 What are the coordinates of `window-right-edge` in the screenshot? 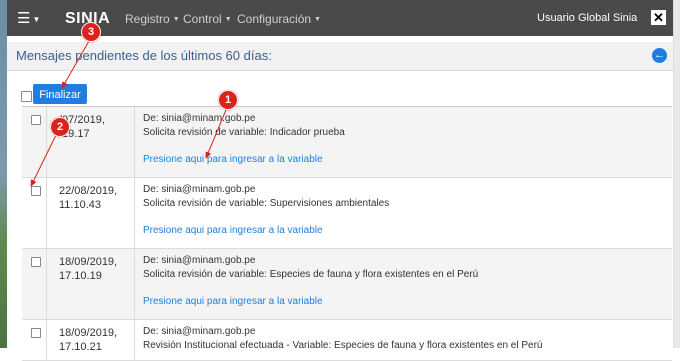 It's located at (676, 174).